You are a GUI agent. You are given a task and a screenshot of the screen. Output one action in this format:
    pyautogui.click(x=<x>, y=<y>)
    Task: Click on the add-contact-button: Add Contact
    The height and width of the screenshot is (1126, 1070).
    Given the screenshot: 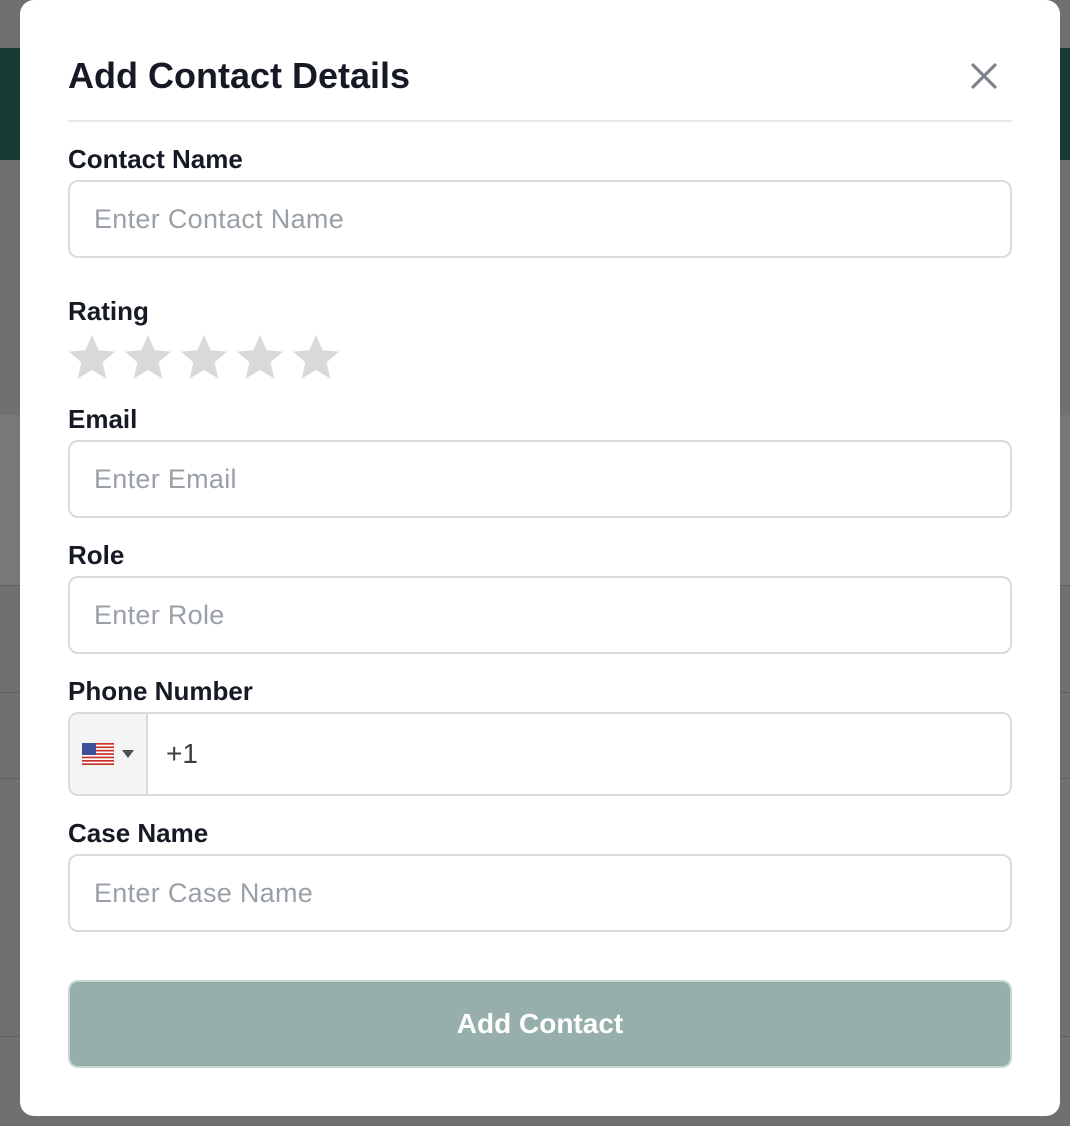 What is the action you would take?
    pyautogui.click(x=540, y=1024)
    